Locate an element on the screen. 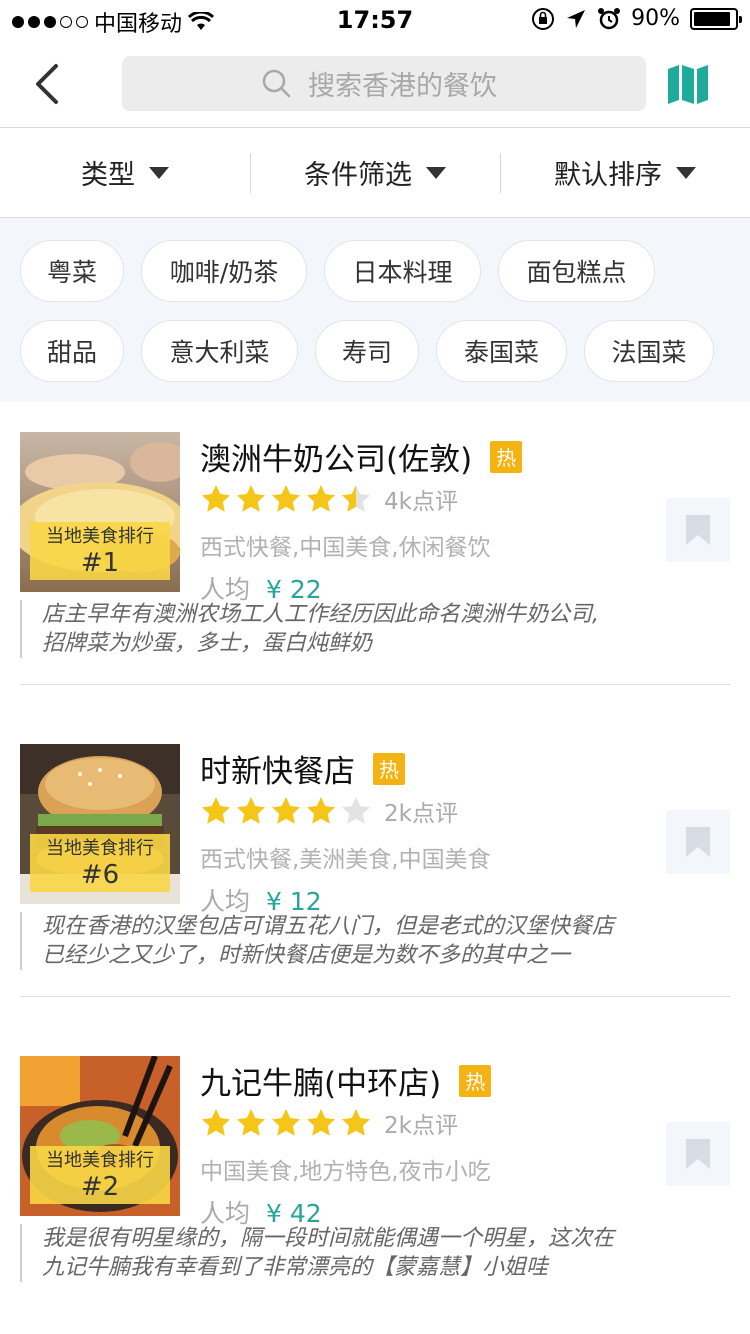  status-bar: 中国移动 17:57 90% is located at coordinates (375, 20).